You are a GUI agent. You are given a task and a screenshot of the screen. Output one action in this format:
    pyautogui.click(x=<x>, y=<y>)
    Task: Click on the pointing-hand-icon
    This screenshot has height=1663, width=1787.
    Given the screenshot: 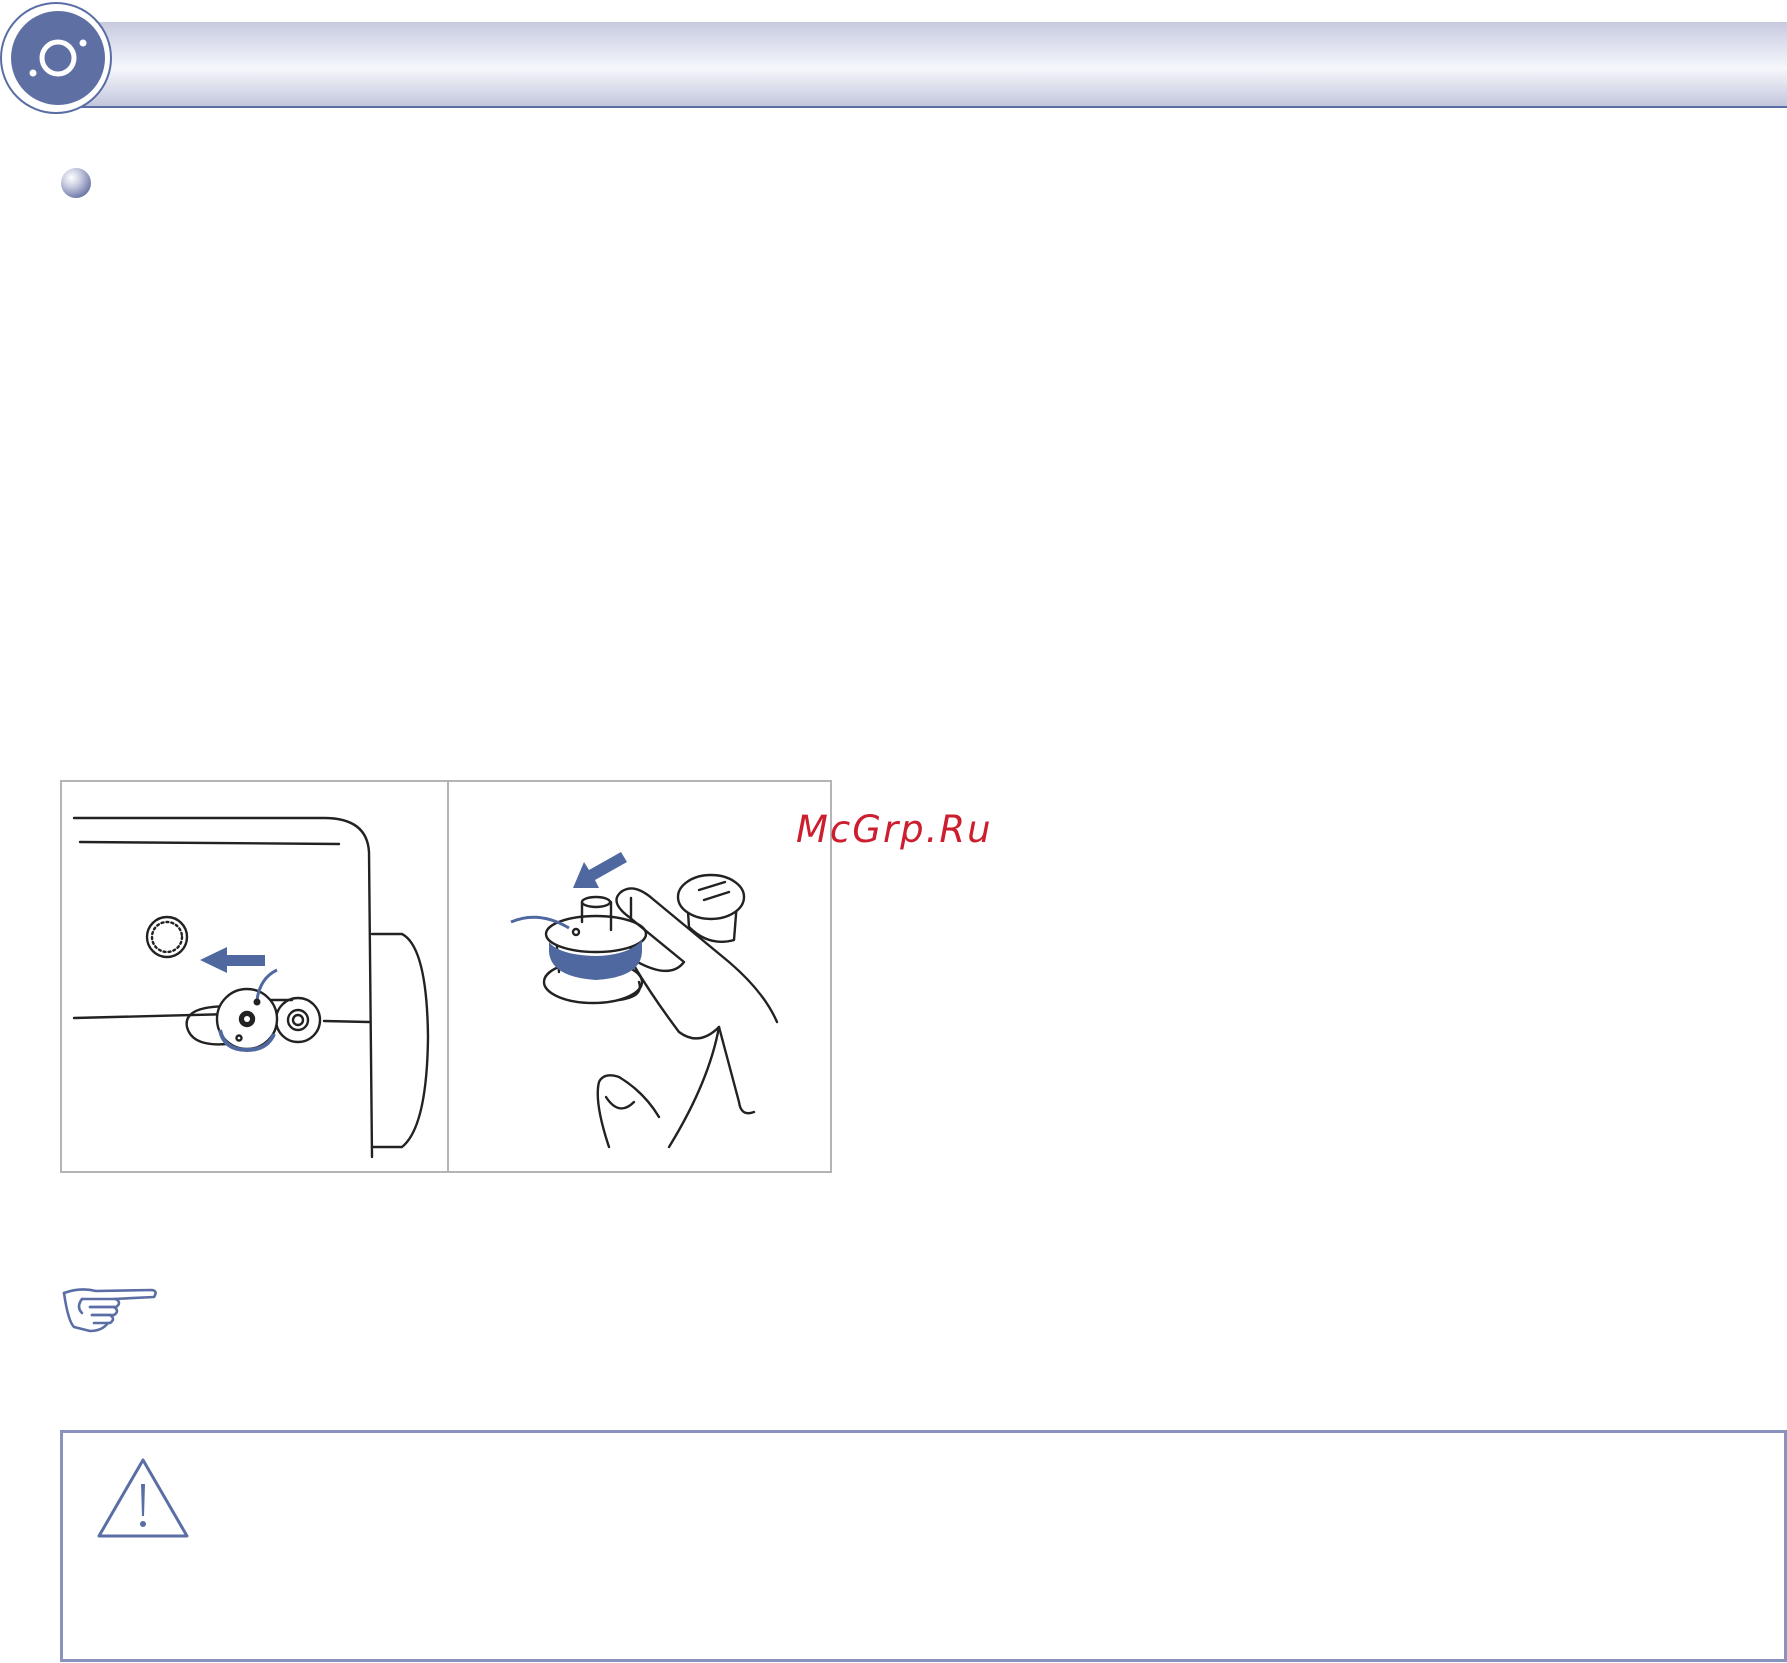 What is the action you would take?
    pyautogui.click(x=109, y=1310)
    